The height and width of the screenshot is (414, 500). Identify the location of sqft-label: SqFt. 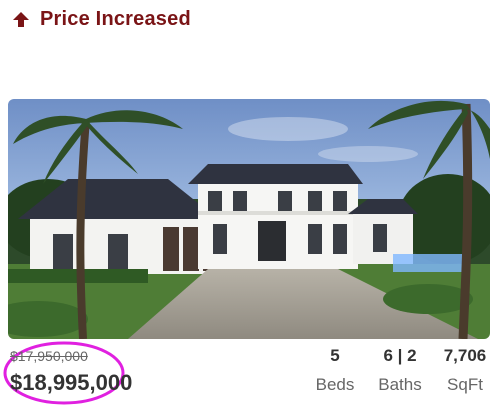
(465, 384).